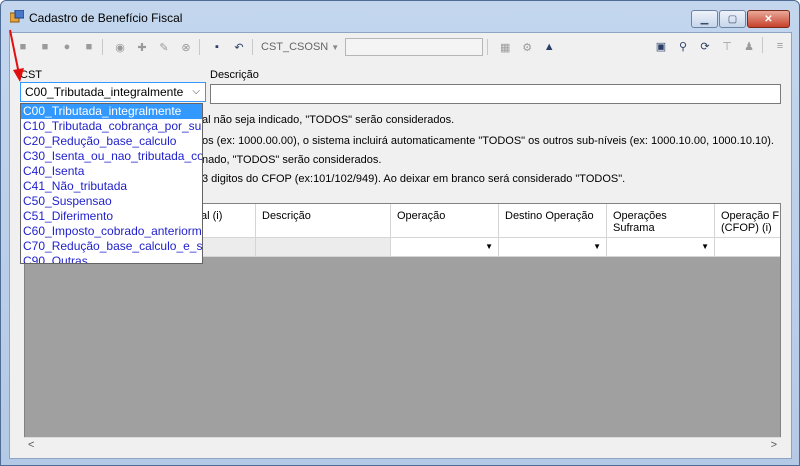  Describe the element at coordinates (164, 47) in the screenshot. I see `edit-pencil-icon: ✎` at that location.